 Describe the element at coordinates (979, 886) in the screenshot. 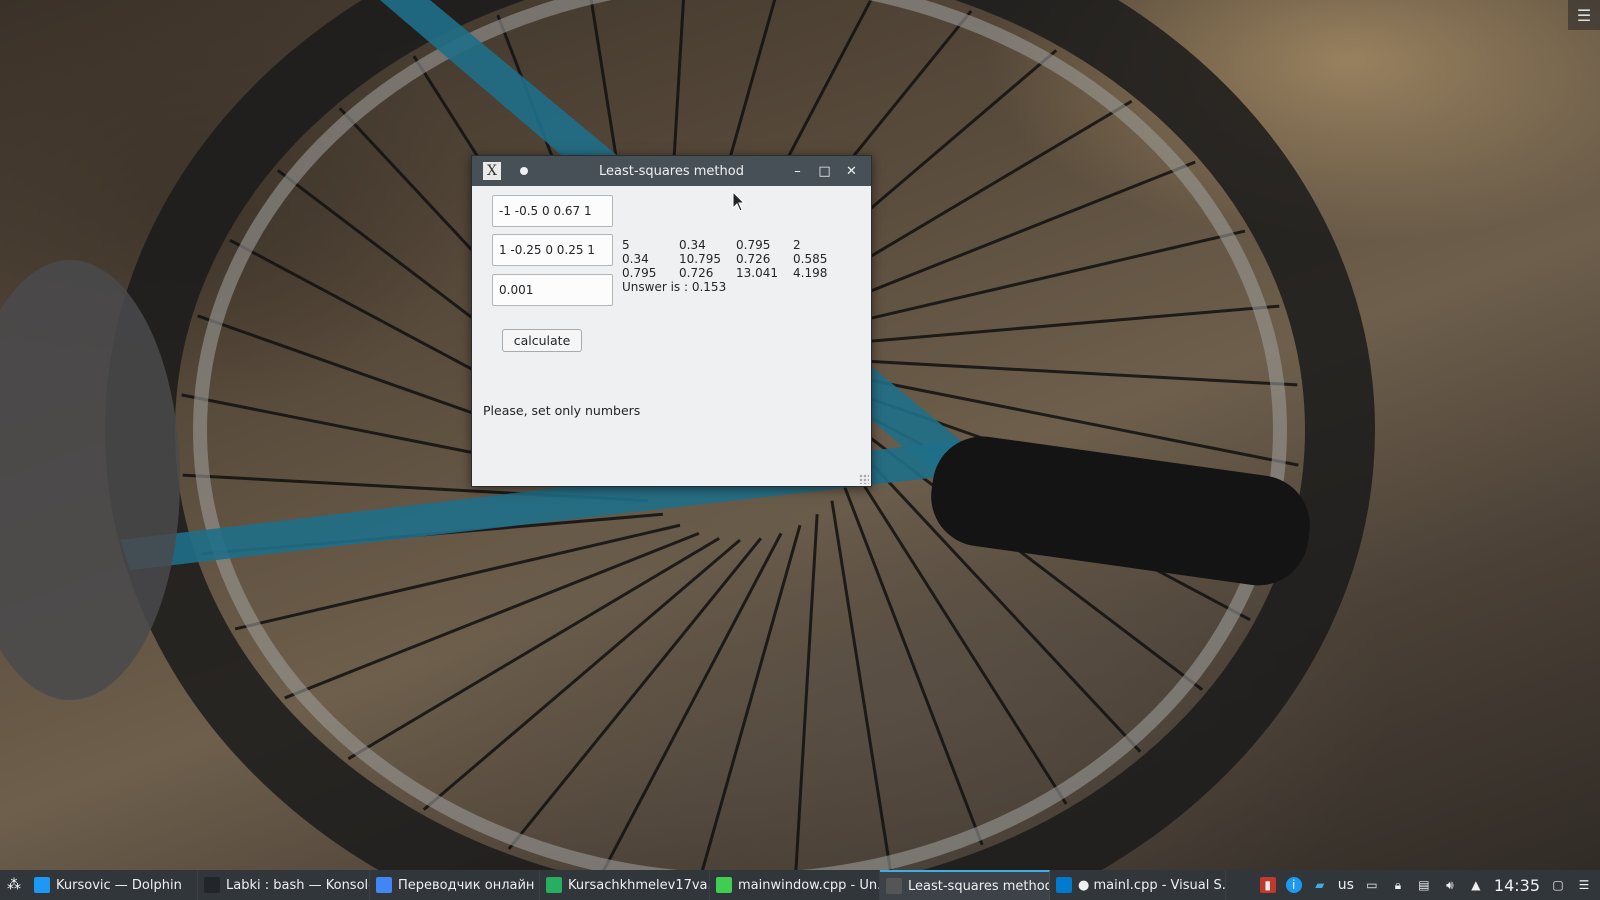

I see `task-label: Least-squares method` at that location.